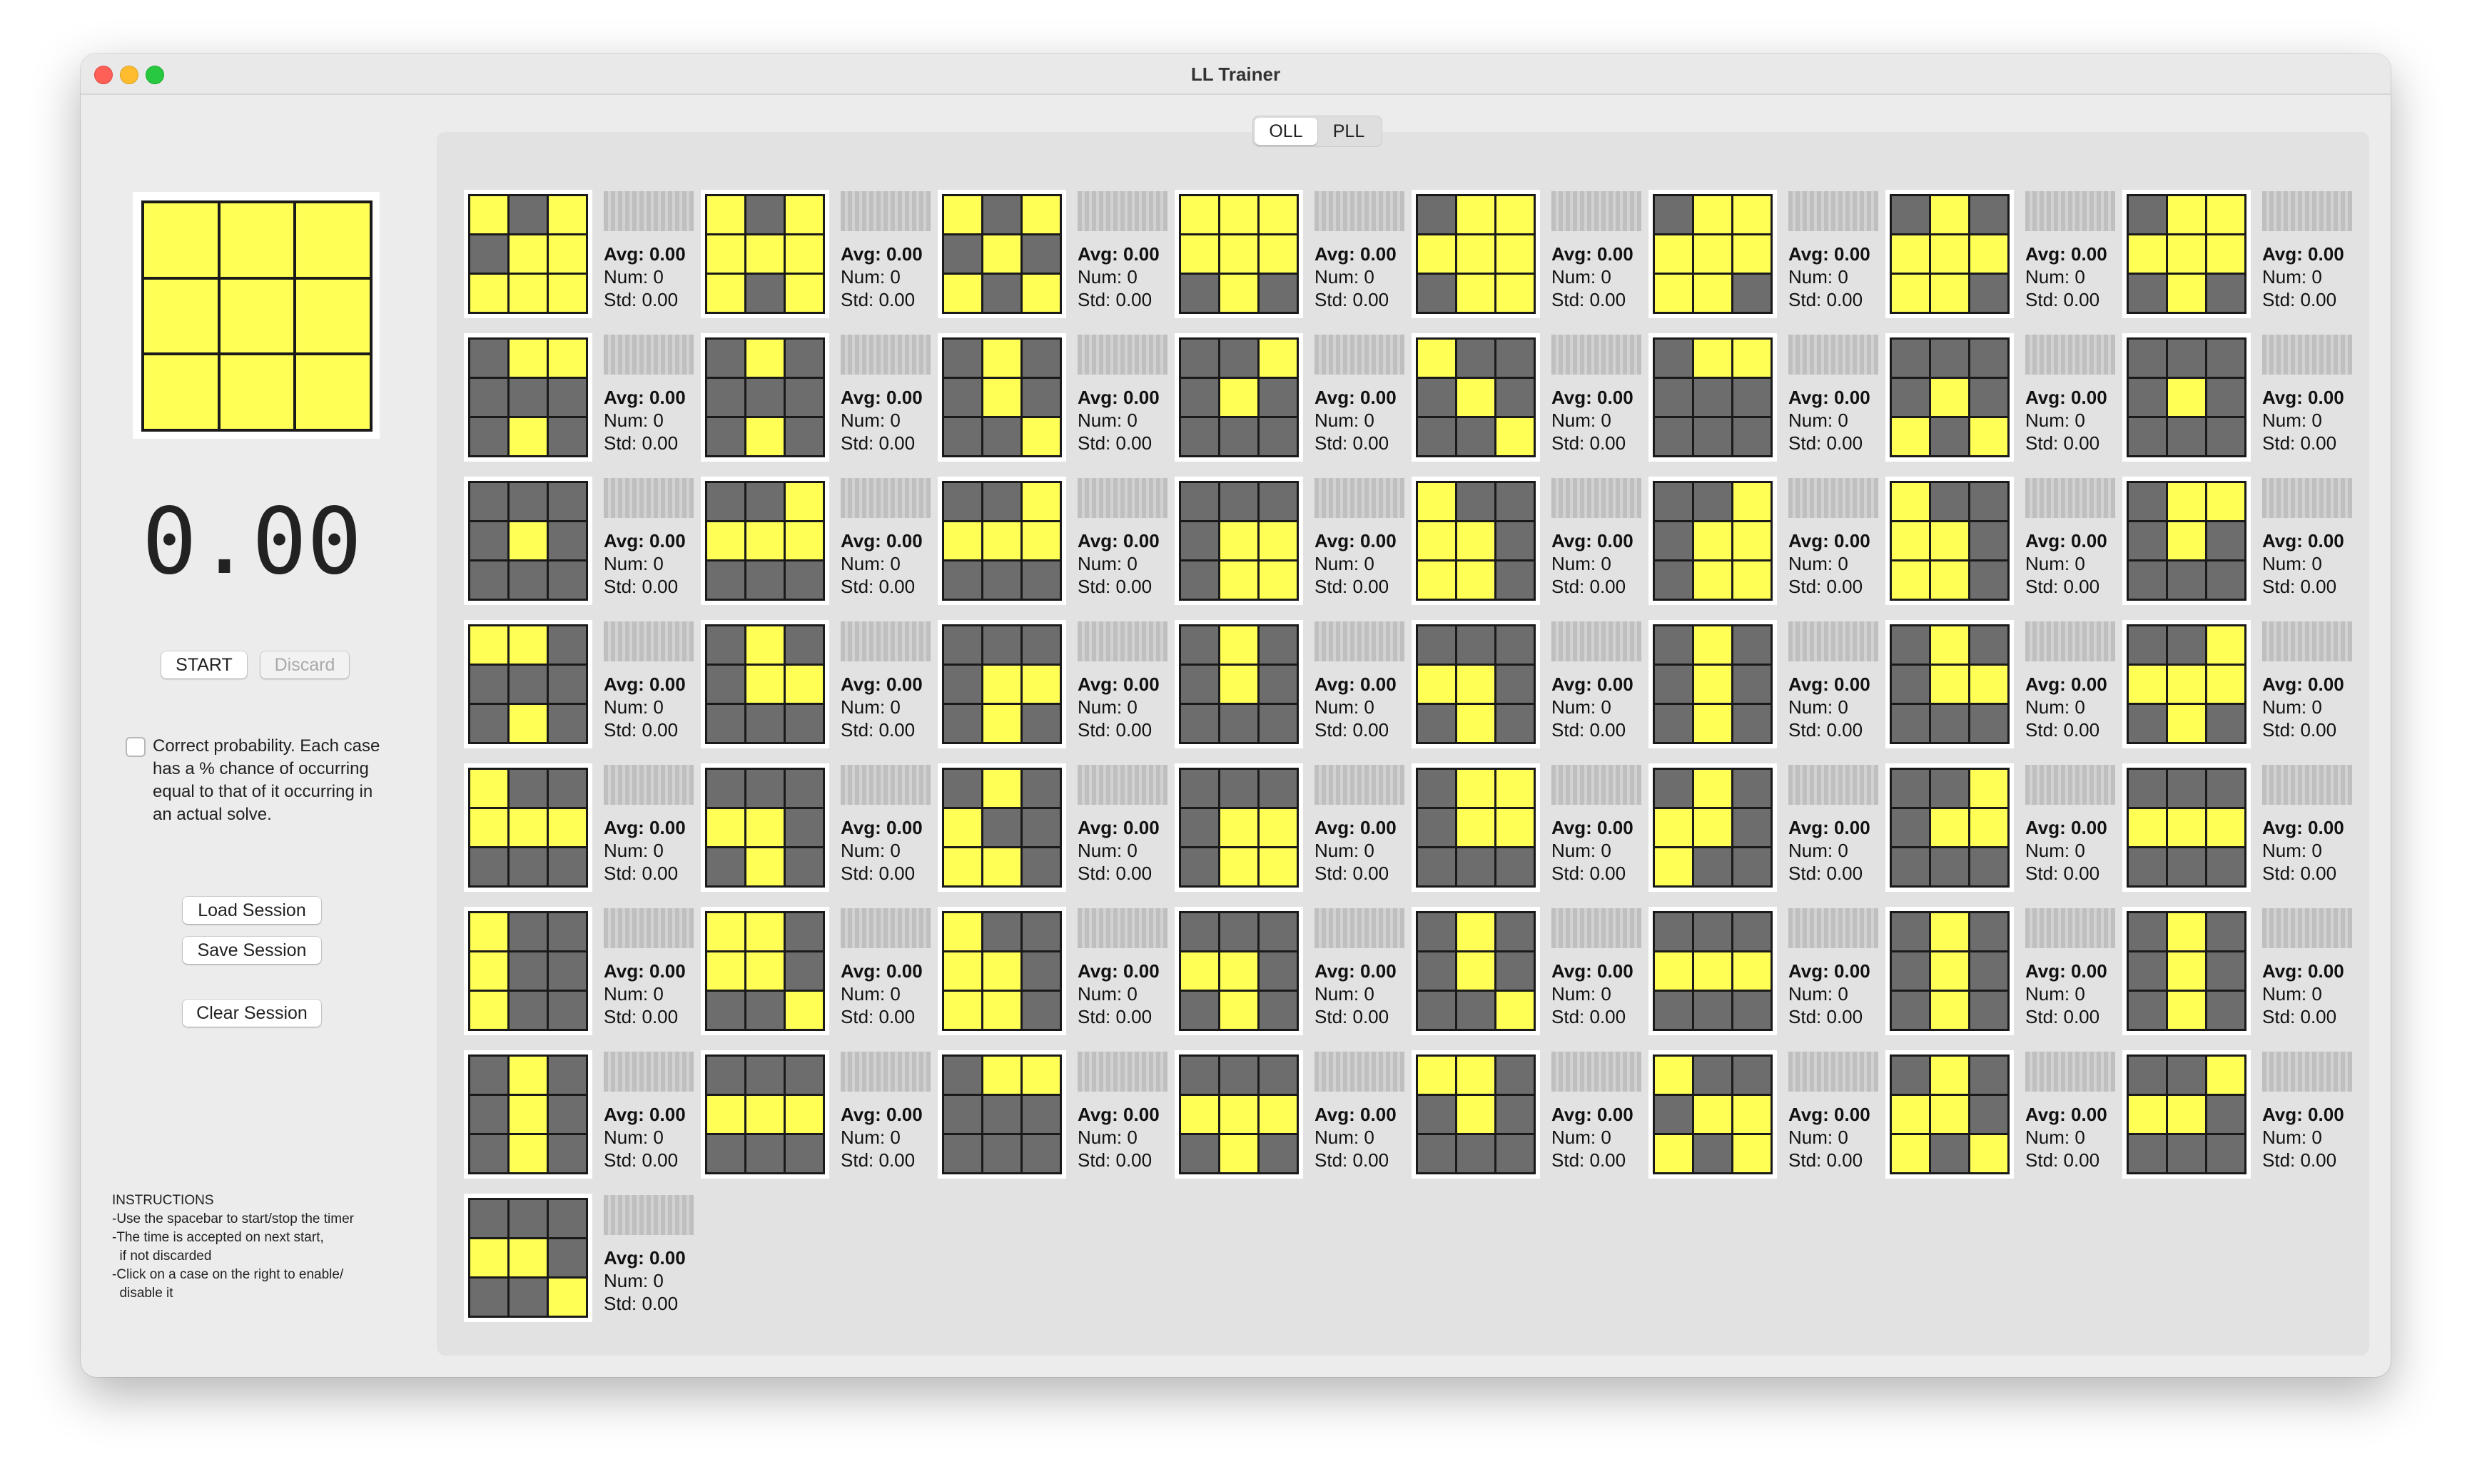 This screenshot has height=1484, width=2472. I want to click on load-session-button: Load Session, so click(252, 910).